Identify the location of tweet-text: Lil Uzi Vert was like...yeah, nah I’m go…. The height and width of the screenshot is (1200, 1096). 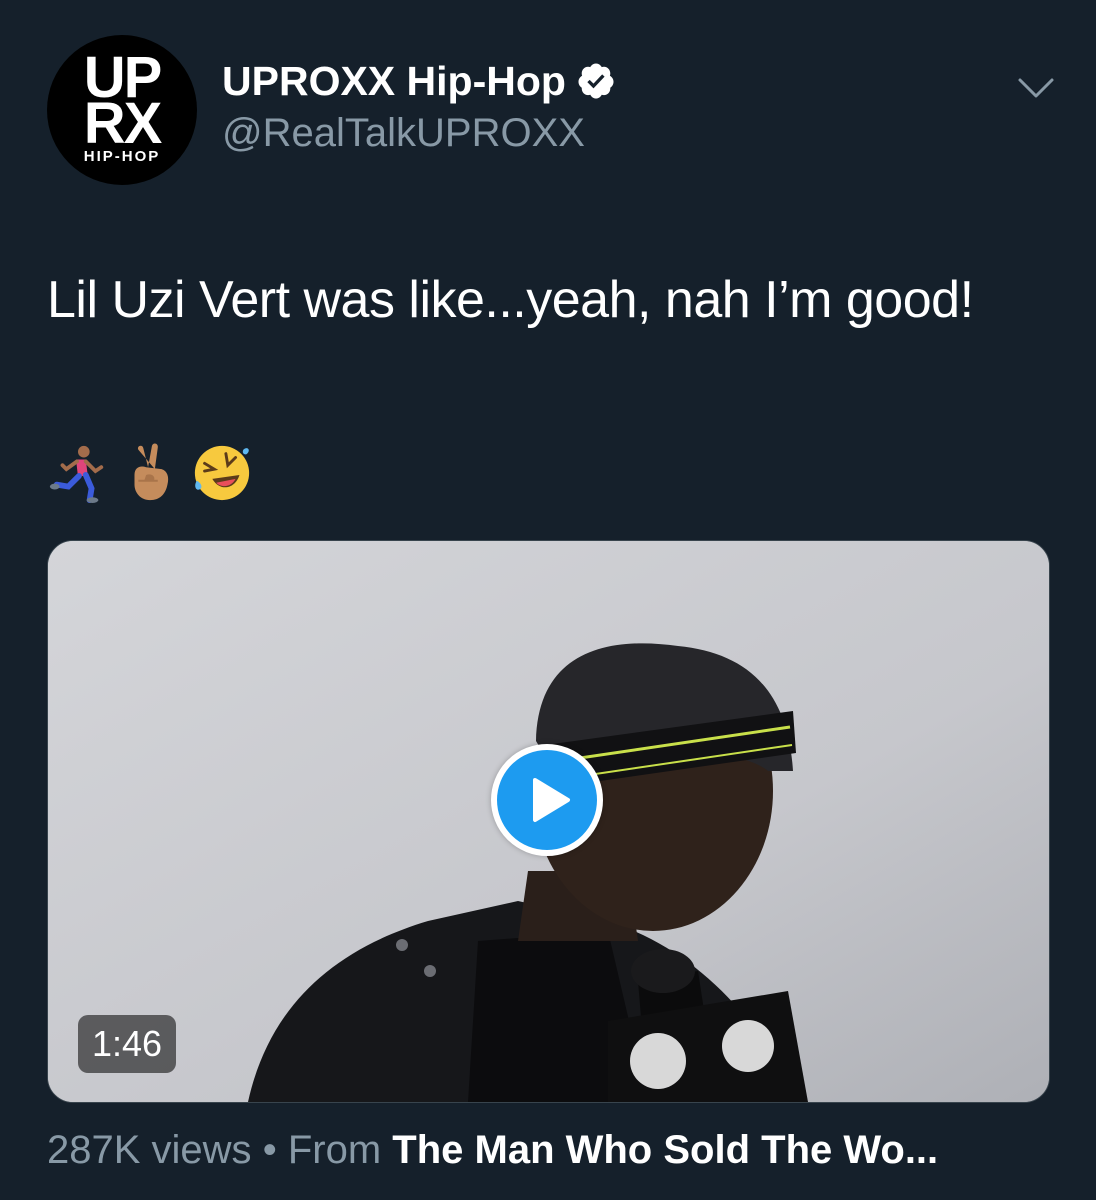
(510, 300).